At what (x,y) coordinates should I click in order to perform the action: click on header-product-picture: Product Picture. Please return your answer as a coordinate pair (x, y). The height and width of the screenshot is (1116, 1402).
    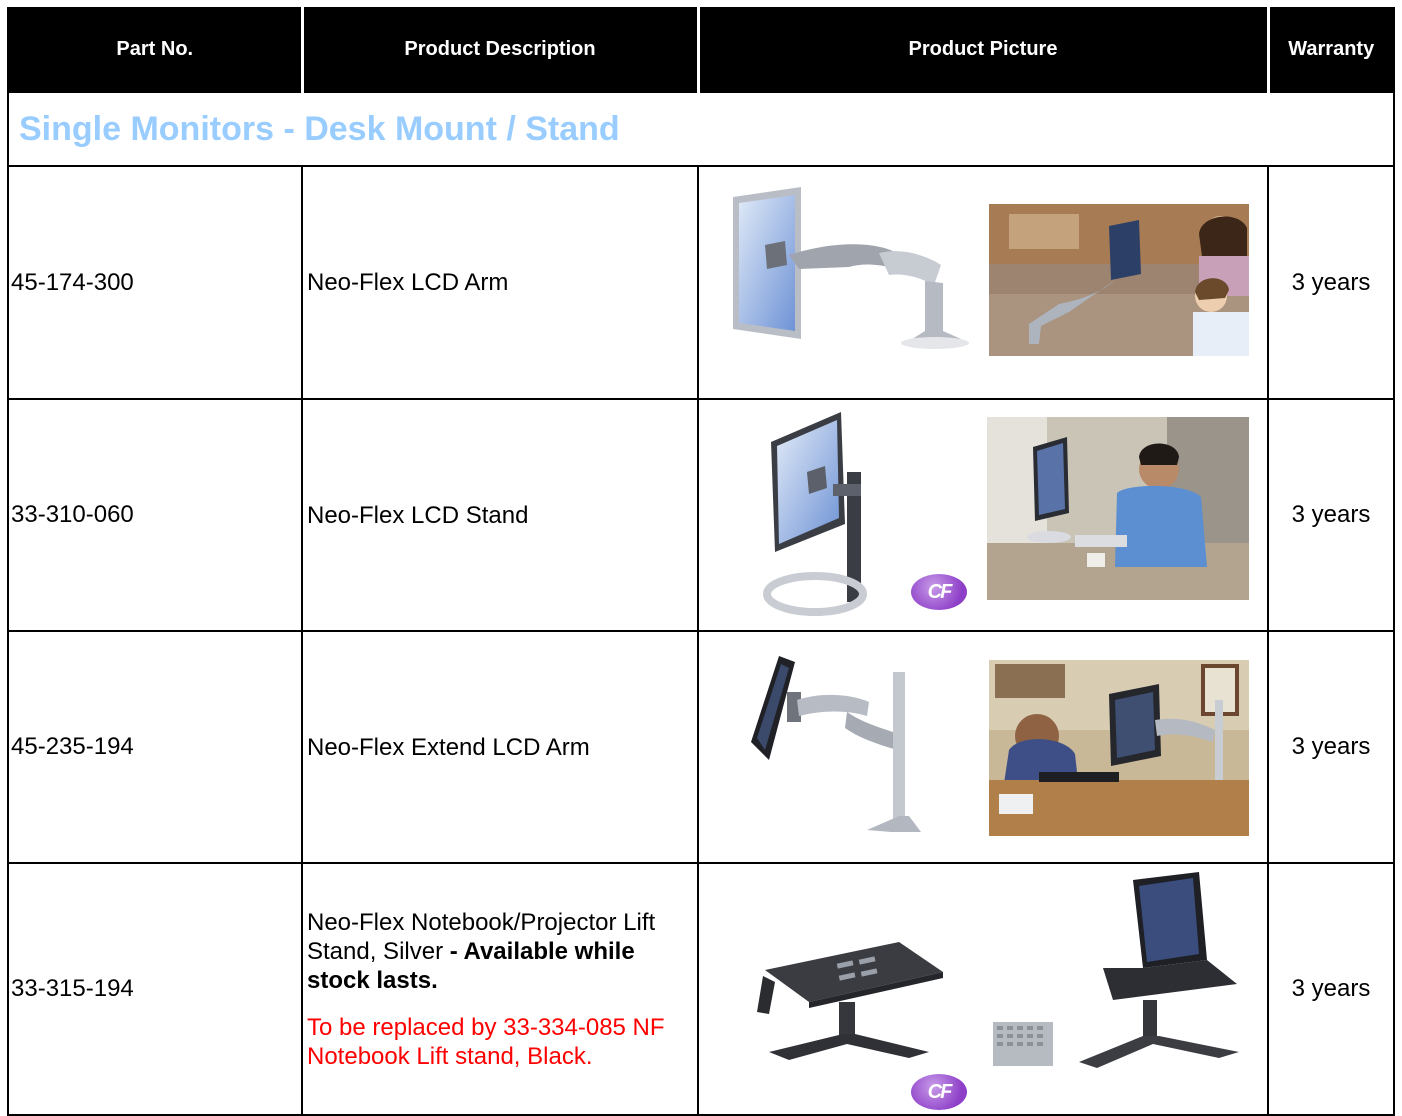
    Looking at the image, I should click on (983, 49).